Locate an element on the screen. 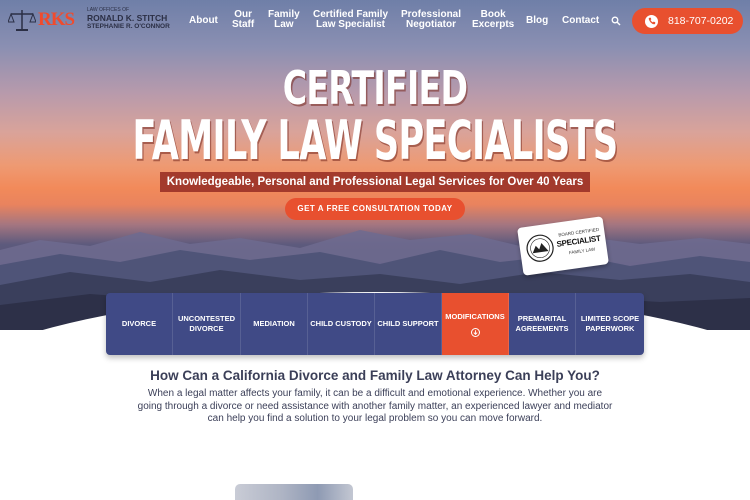  badge-bottom-text: FAMILY LAW is located at coordinates (582, 251).